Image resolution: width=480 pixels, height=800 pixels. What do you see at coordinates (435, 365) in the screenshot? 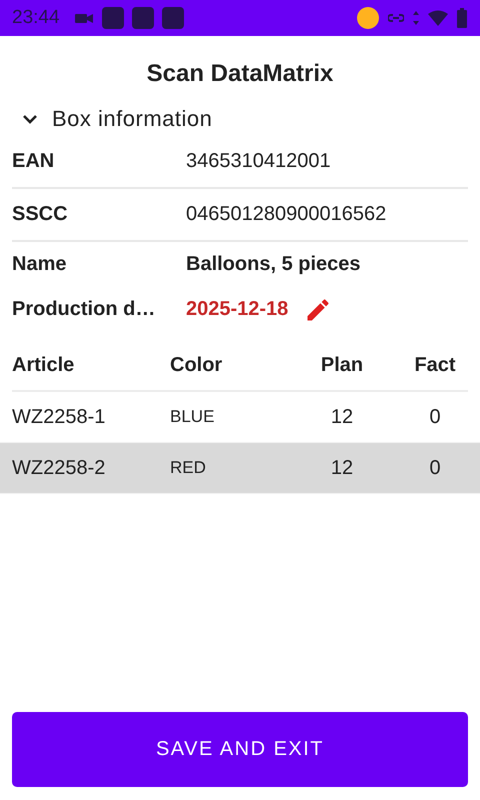
I see `column-header: Fact` at bounding box center [435, 365].